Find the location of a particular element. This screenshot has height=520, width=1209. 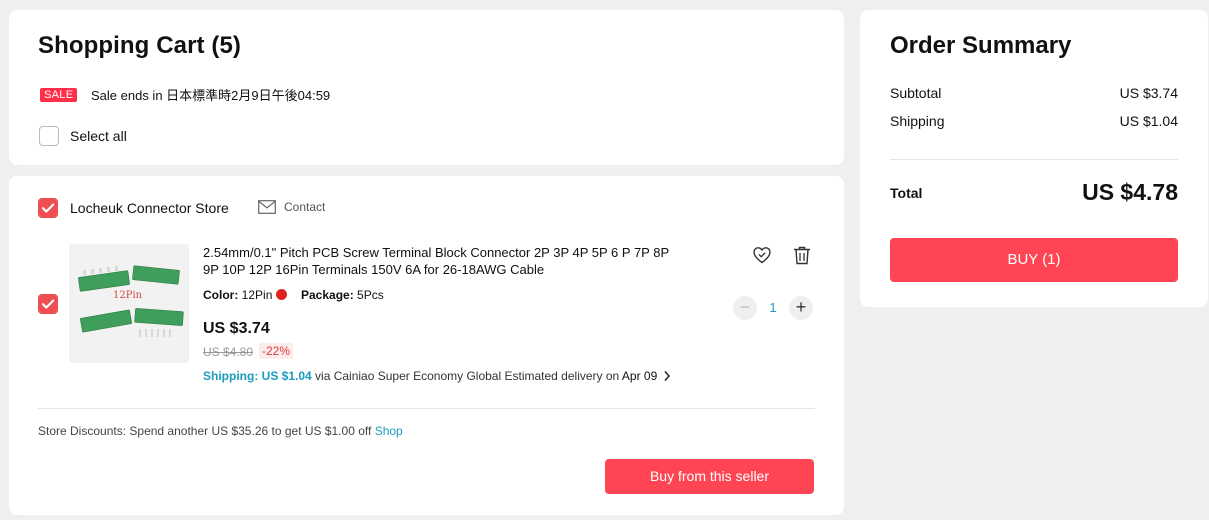

shipping-row: Shipping US $1.04 is located at coordinates (1034, 121).